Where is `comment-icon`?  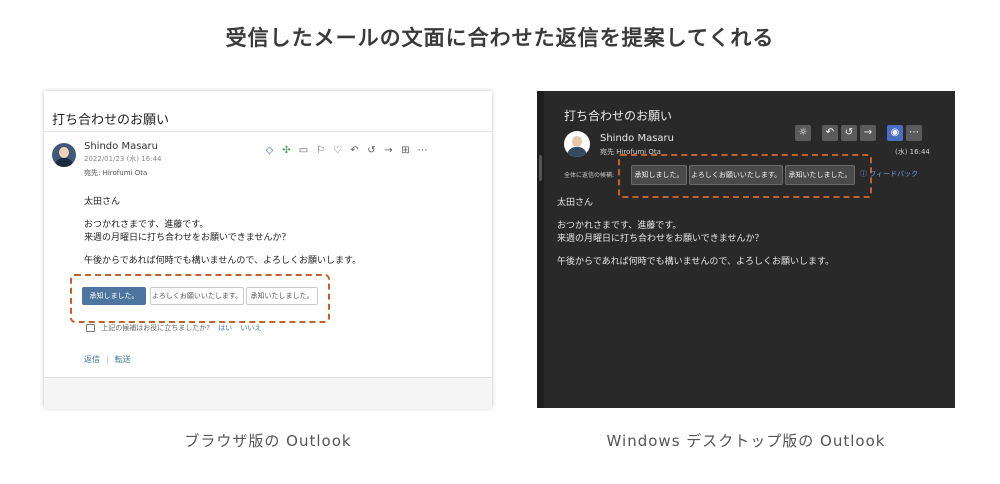
comment-icon is located at coordinates (90, 328).